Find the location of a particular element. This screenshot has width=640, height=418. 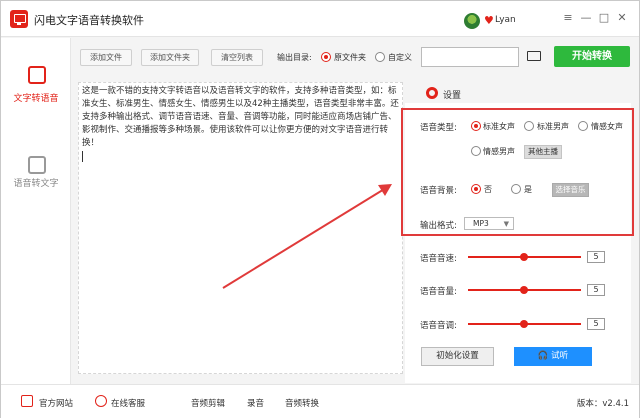

output-path-input is located at coordinates (470, 57).